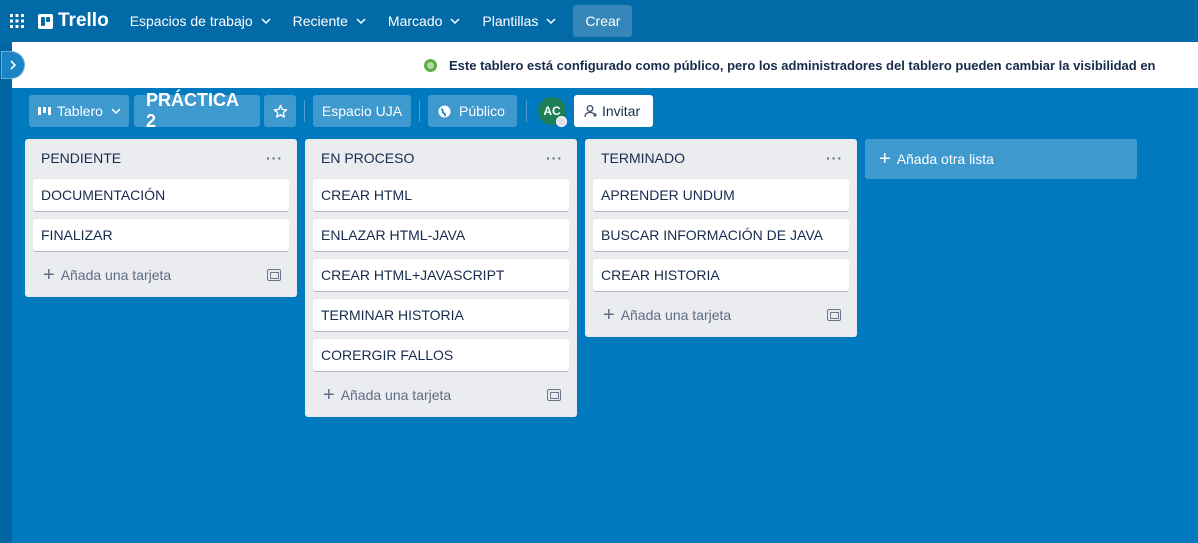  I want to click on board-title: PRÁCTICA 2, so click(197, 110).